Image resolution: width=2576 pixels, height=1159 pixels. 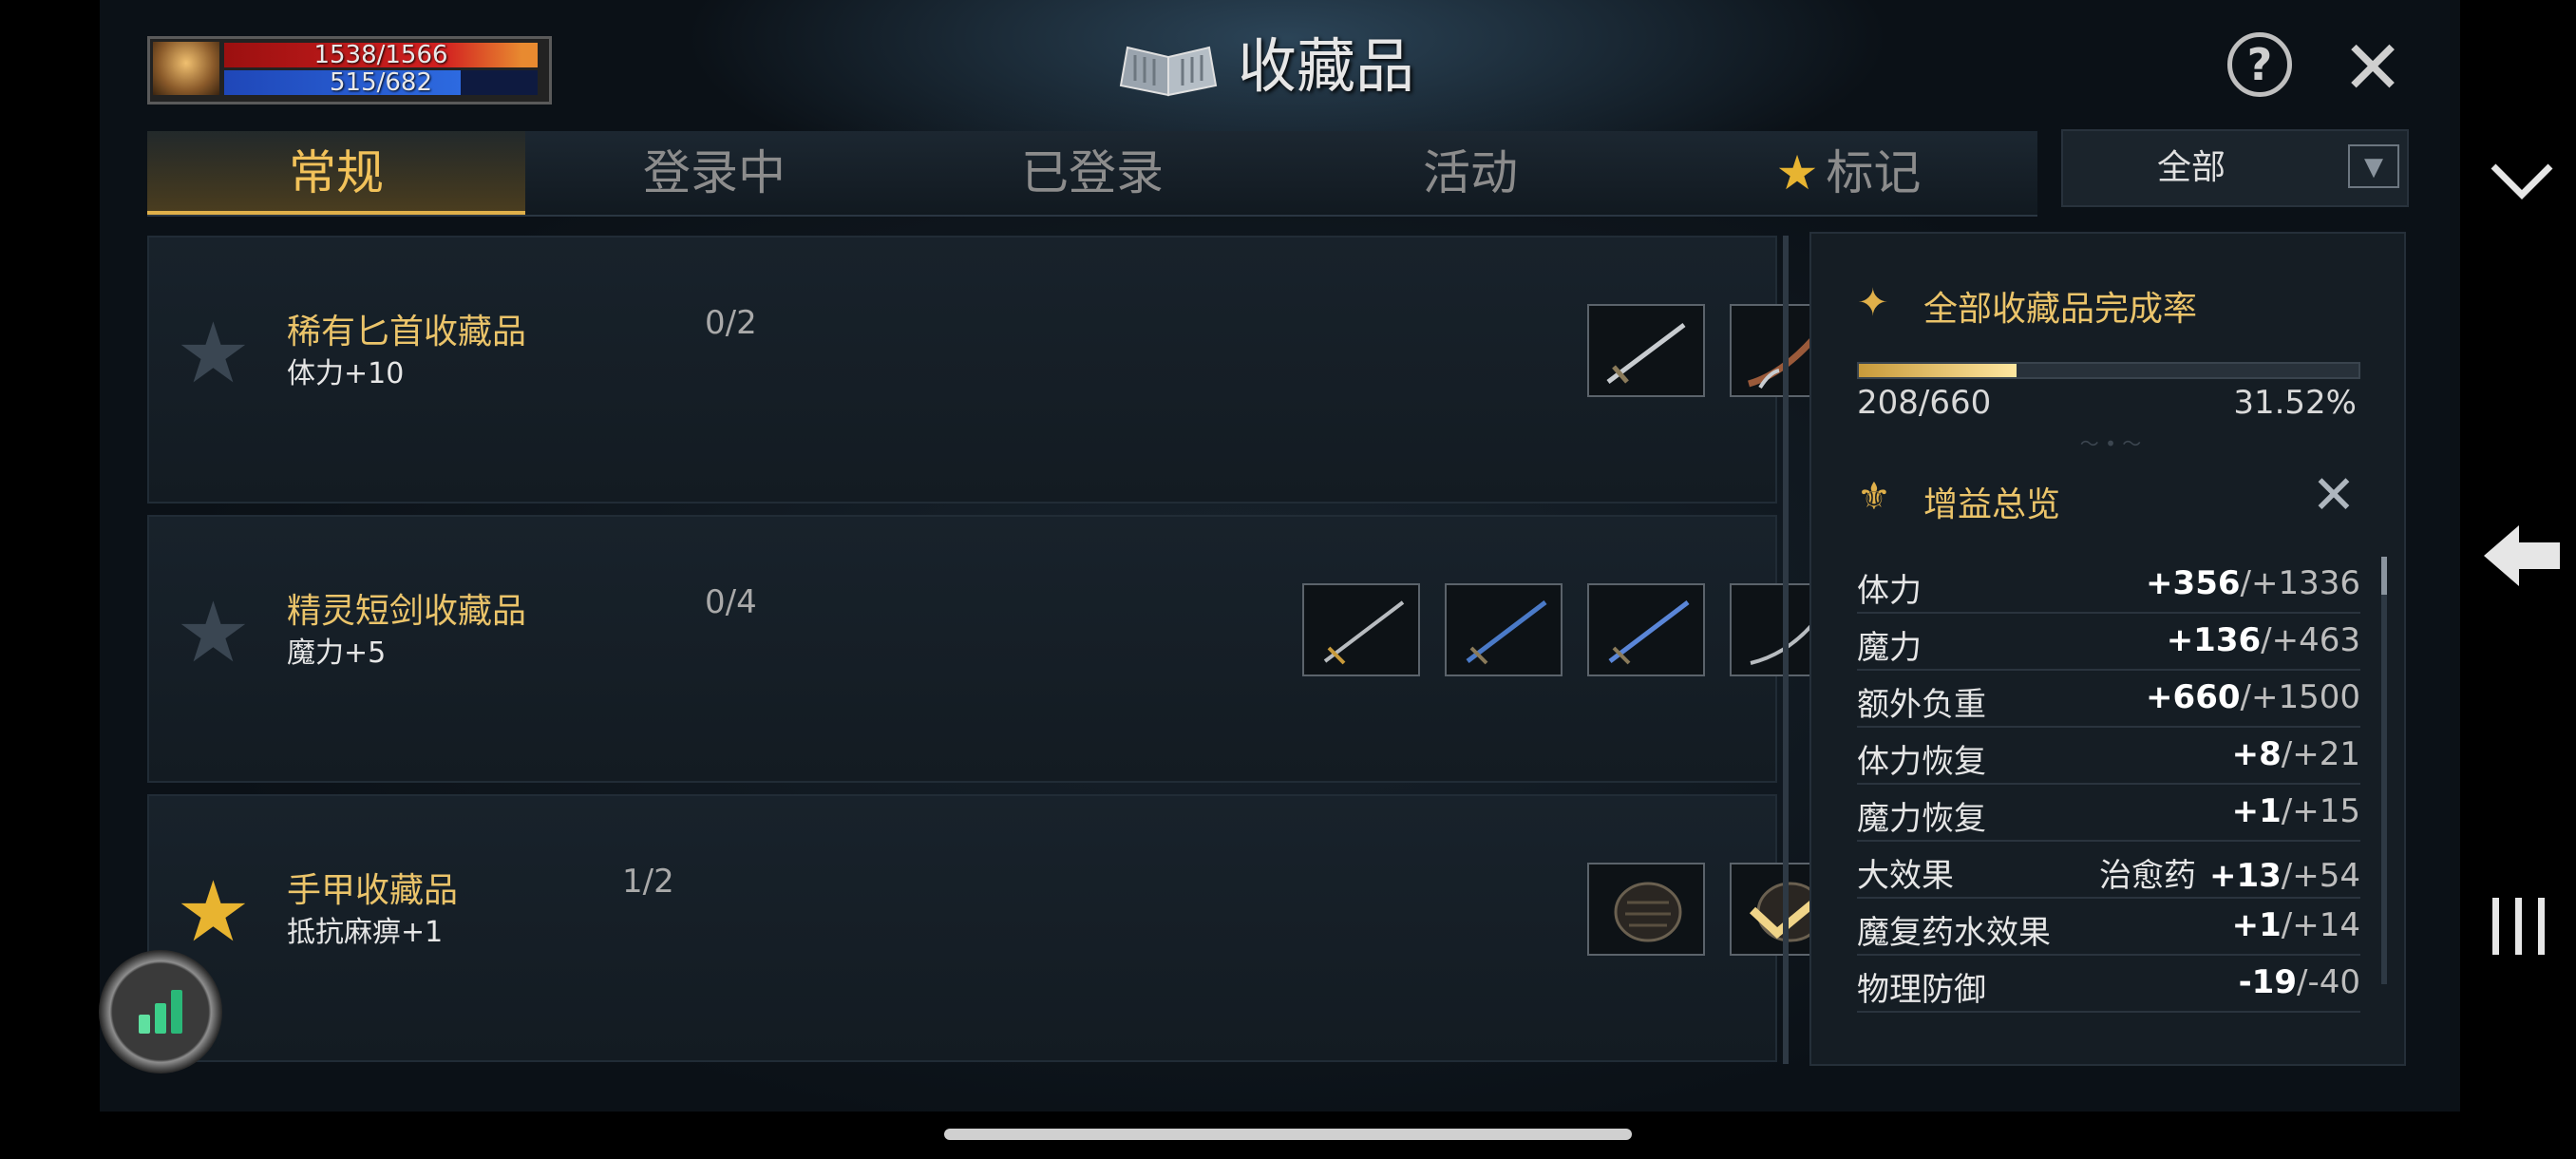 I want to click on tab-label: 已登录, so click(x=1092, y=172).